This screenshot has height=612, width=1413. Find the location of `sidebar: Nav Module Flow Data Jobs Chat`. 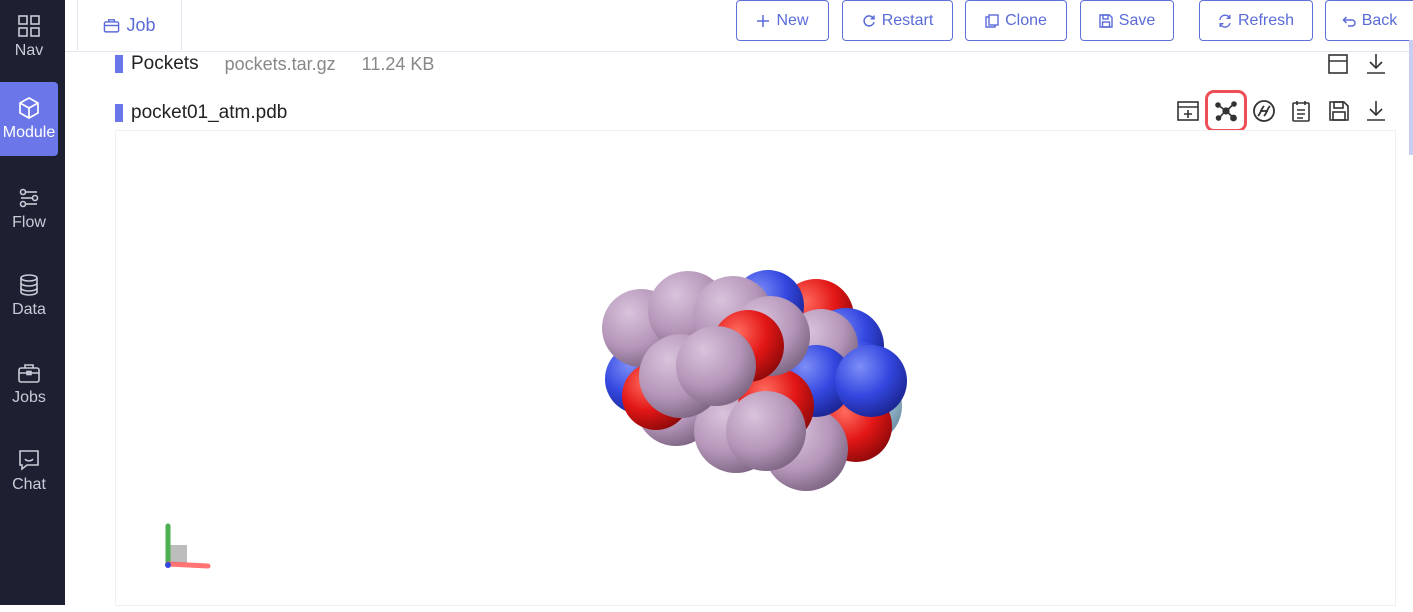

sidebar: Nav Module Flow Data Jobs Chat is located at coordinates (32, 302).